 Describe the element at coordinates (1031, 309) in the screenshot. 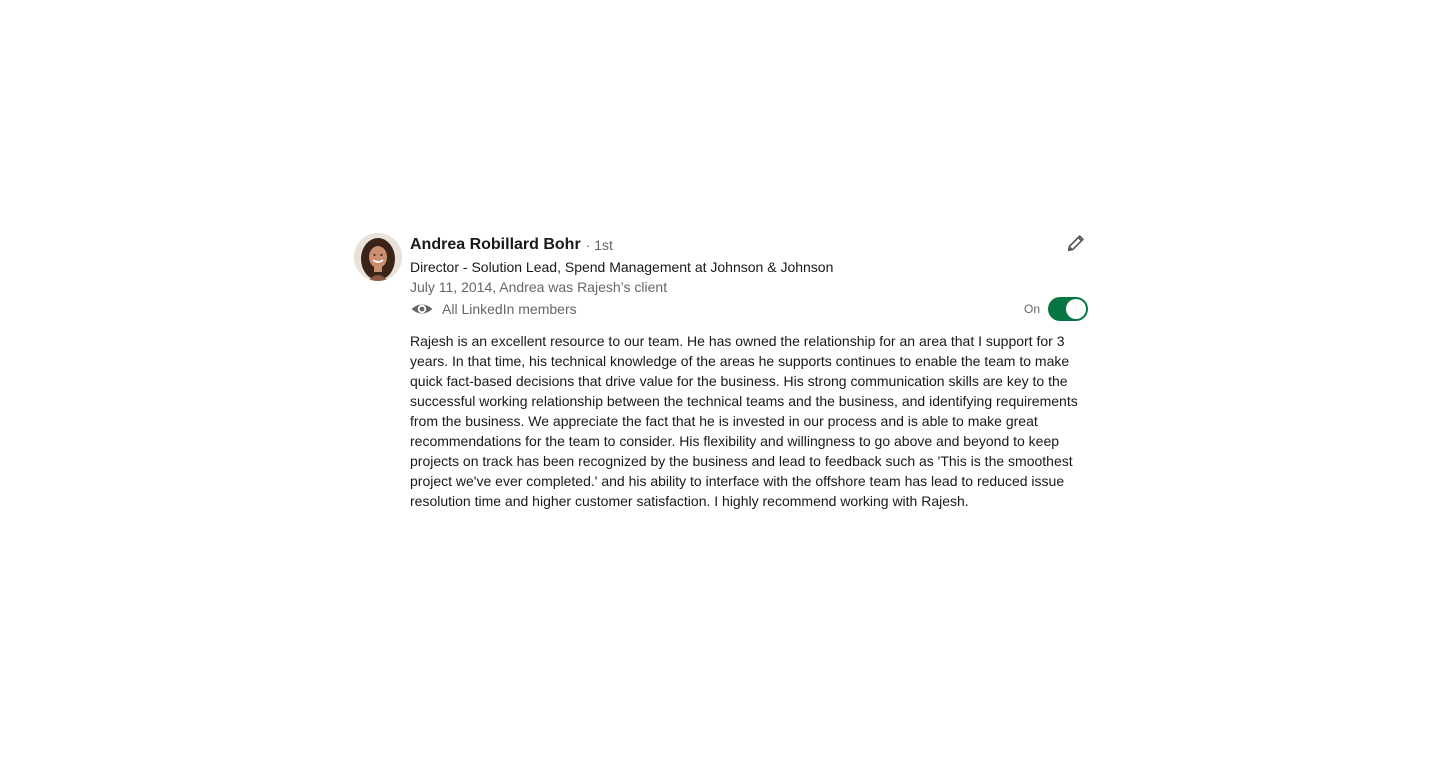

I see `toggle-label: On` at that location.